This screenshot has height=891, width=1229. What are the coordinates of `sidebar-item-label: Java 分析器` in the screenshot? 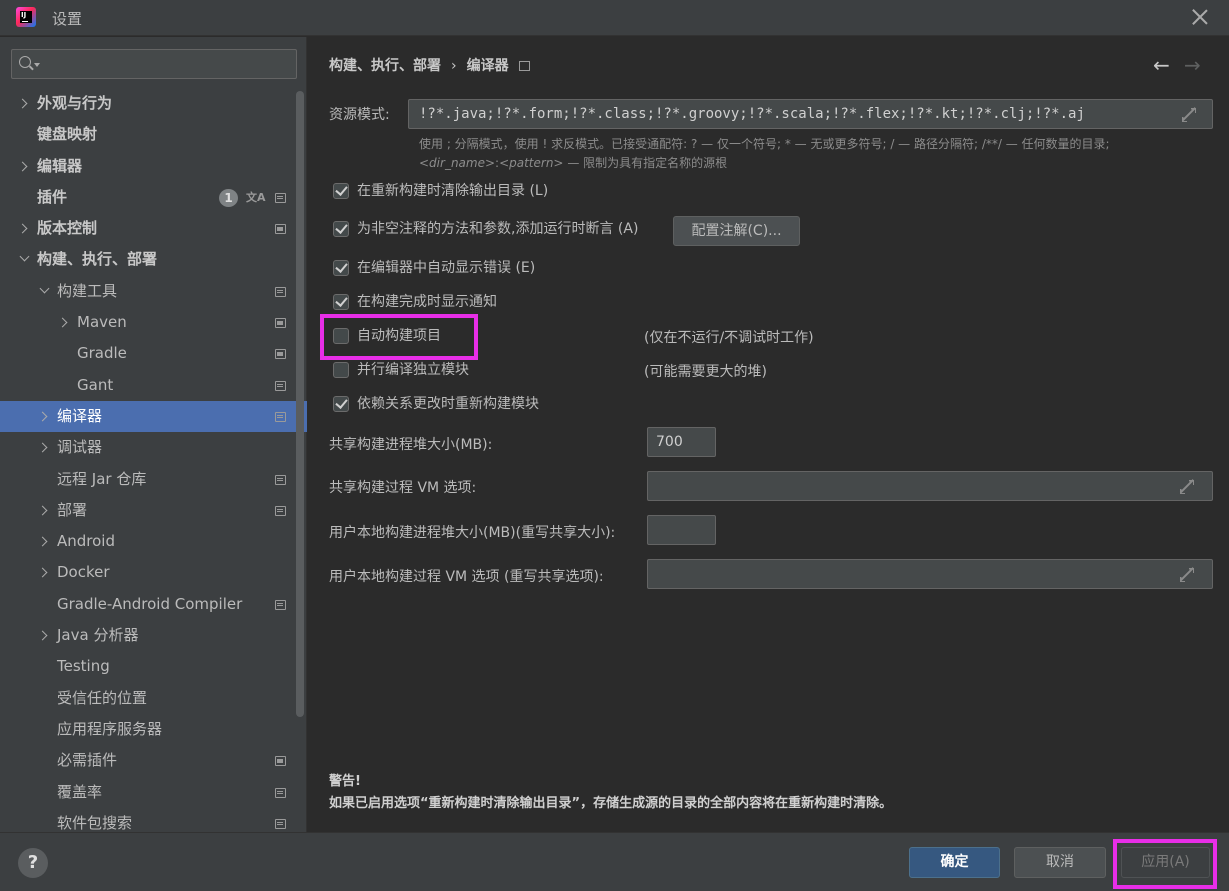 It's located at (98, 635).